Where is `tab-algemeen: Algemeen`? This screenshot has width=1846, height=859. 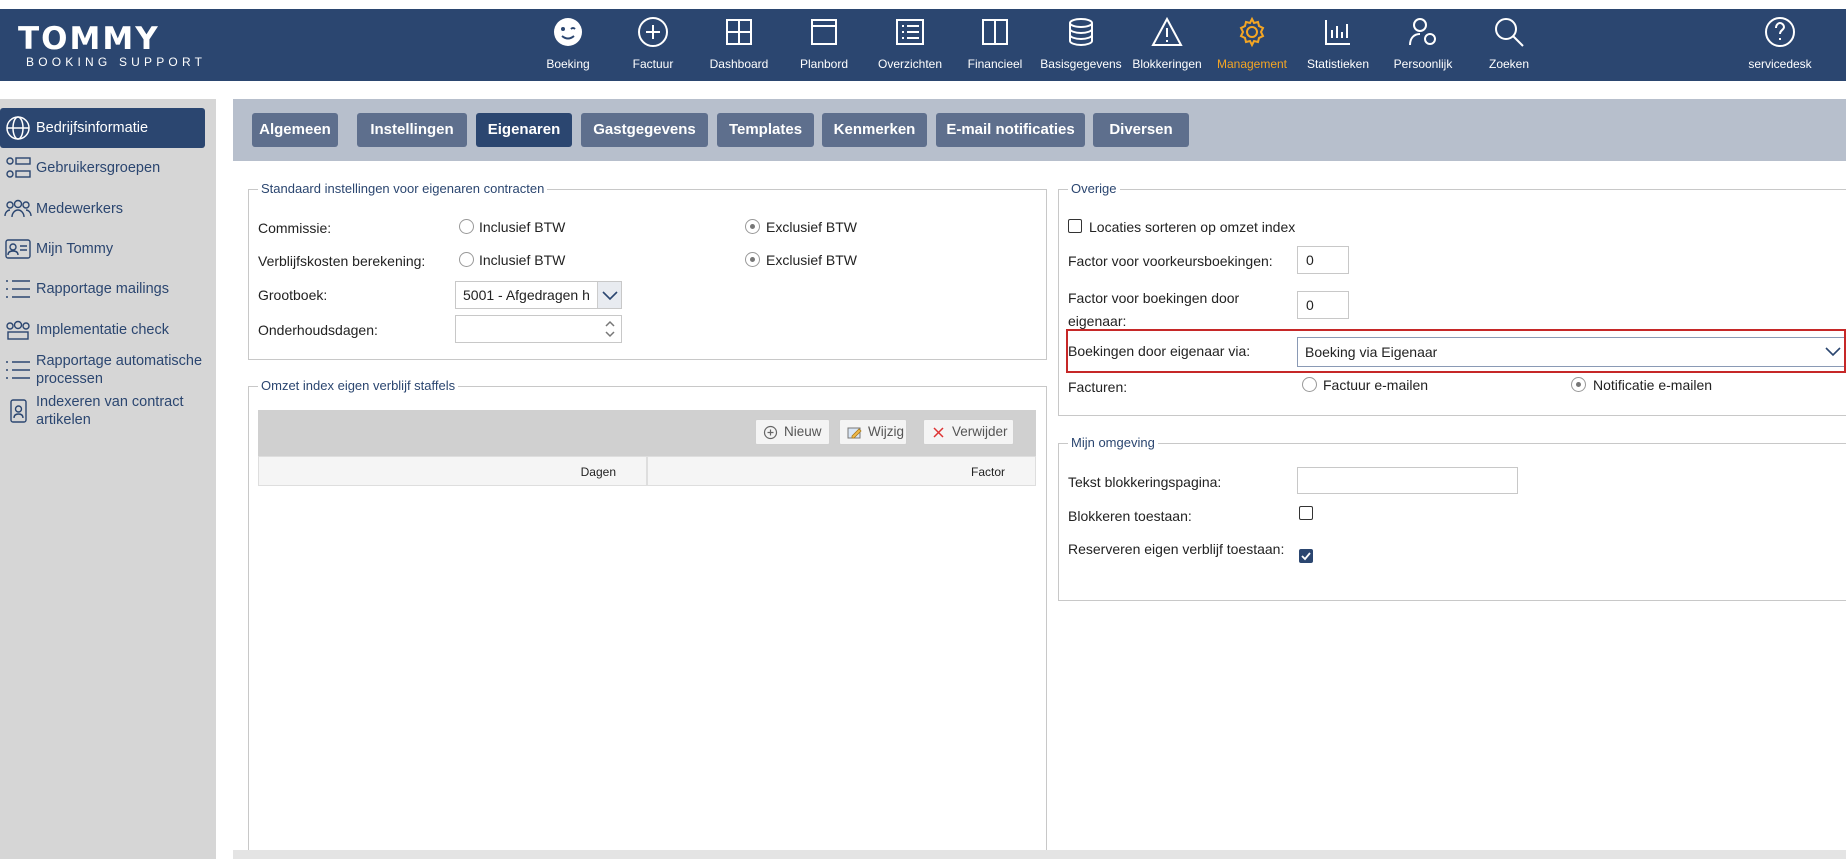
tab-algemeen: Algemeen is located at coordinates (295, 130).